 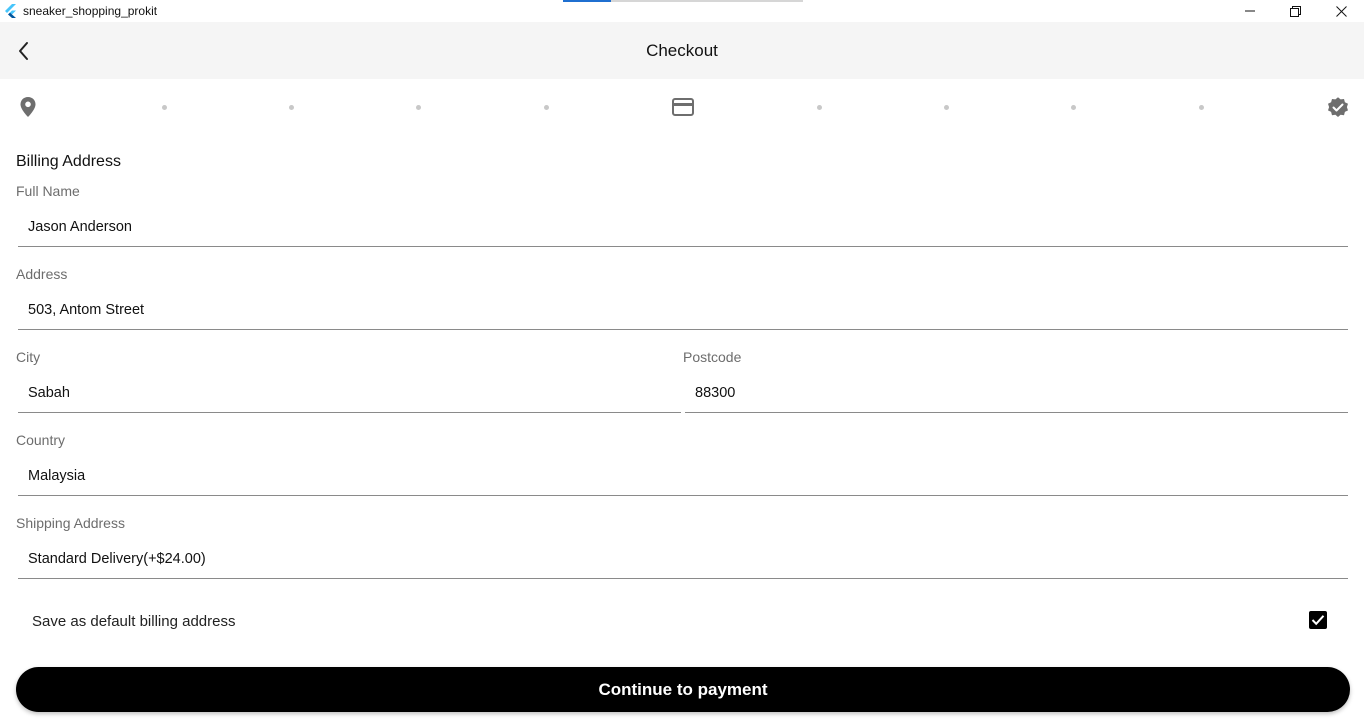 I want to click on postcode-input, so click(x=1016, y=392).